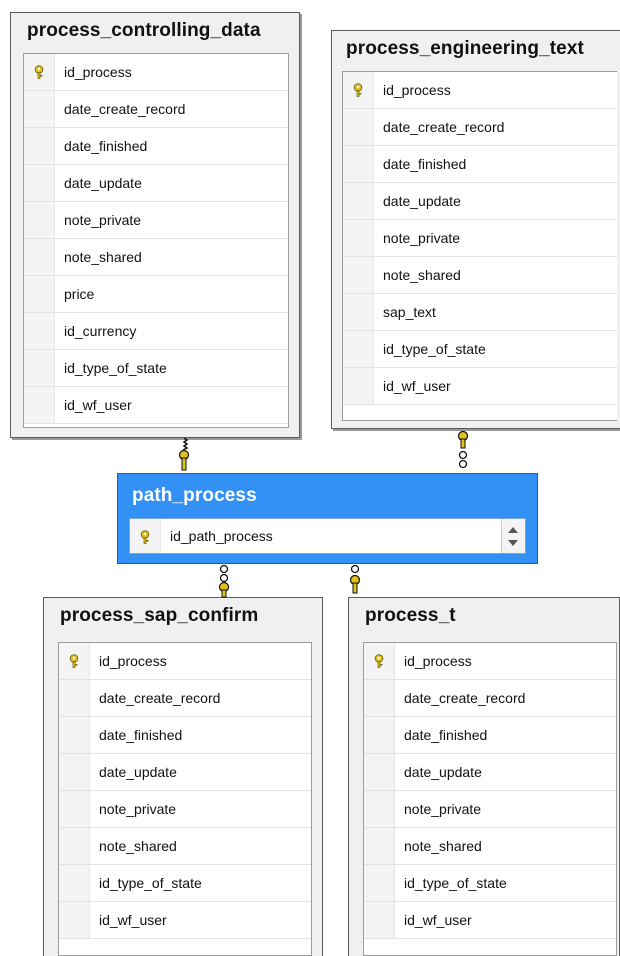 This screenshot has height=956, width=620. I want to click on relationship-connector-engineering, so click(464, 451).